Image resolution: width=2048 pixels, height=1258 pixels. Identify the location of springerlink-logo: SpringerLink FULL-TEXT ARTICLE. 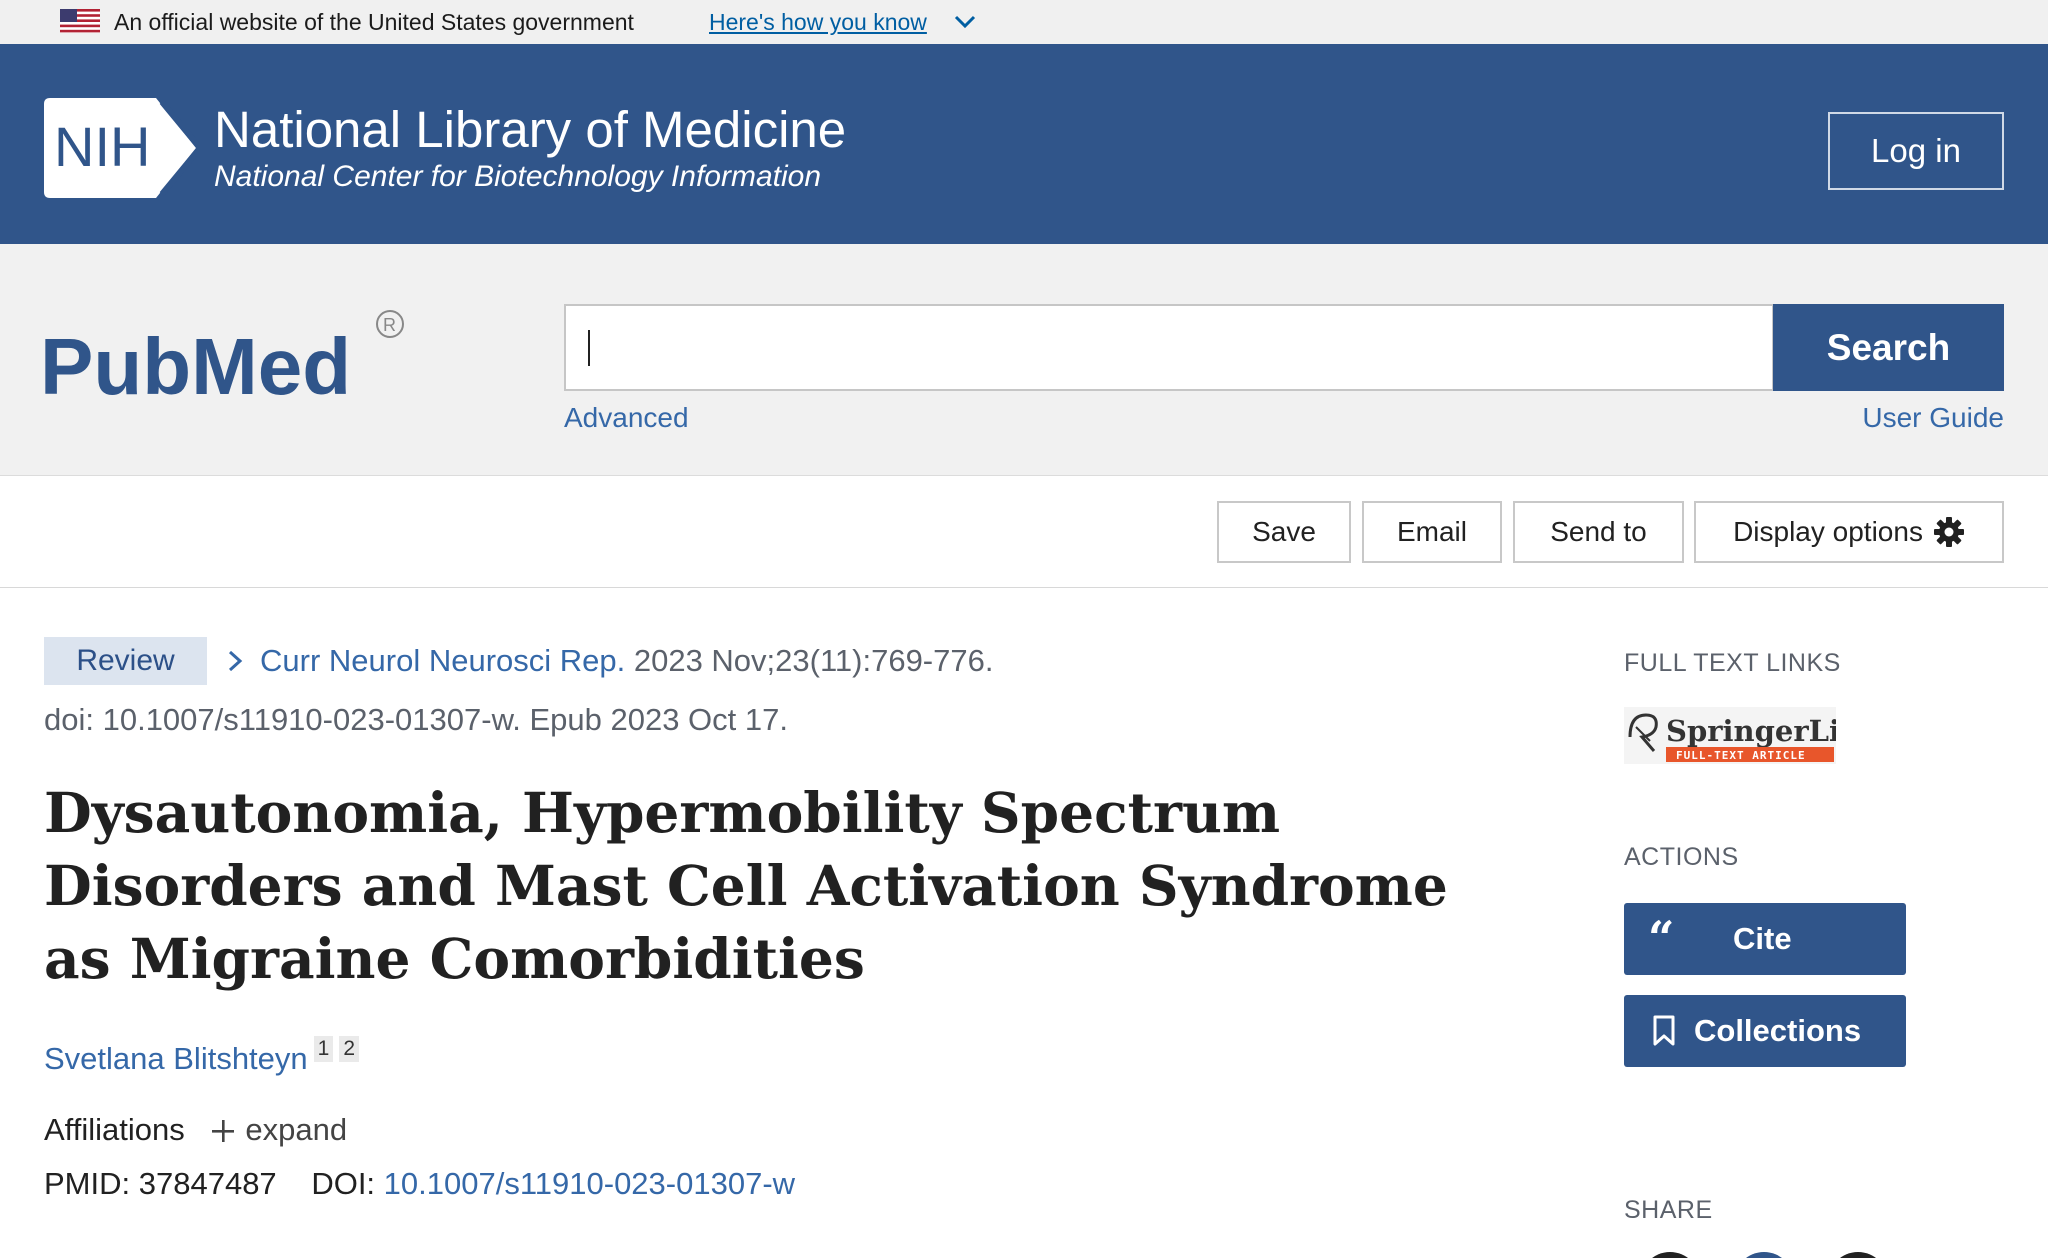
(1730, 735).